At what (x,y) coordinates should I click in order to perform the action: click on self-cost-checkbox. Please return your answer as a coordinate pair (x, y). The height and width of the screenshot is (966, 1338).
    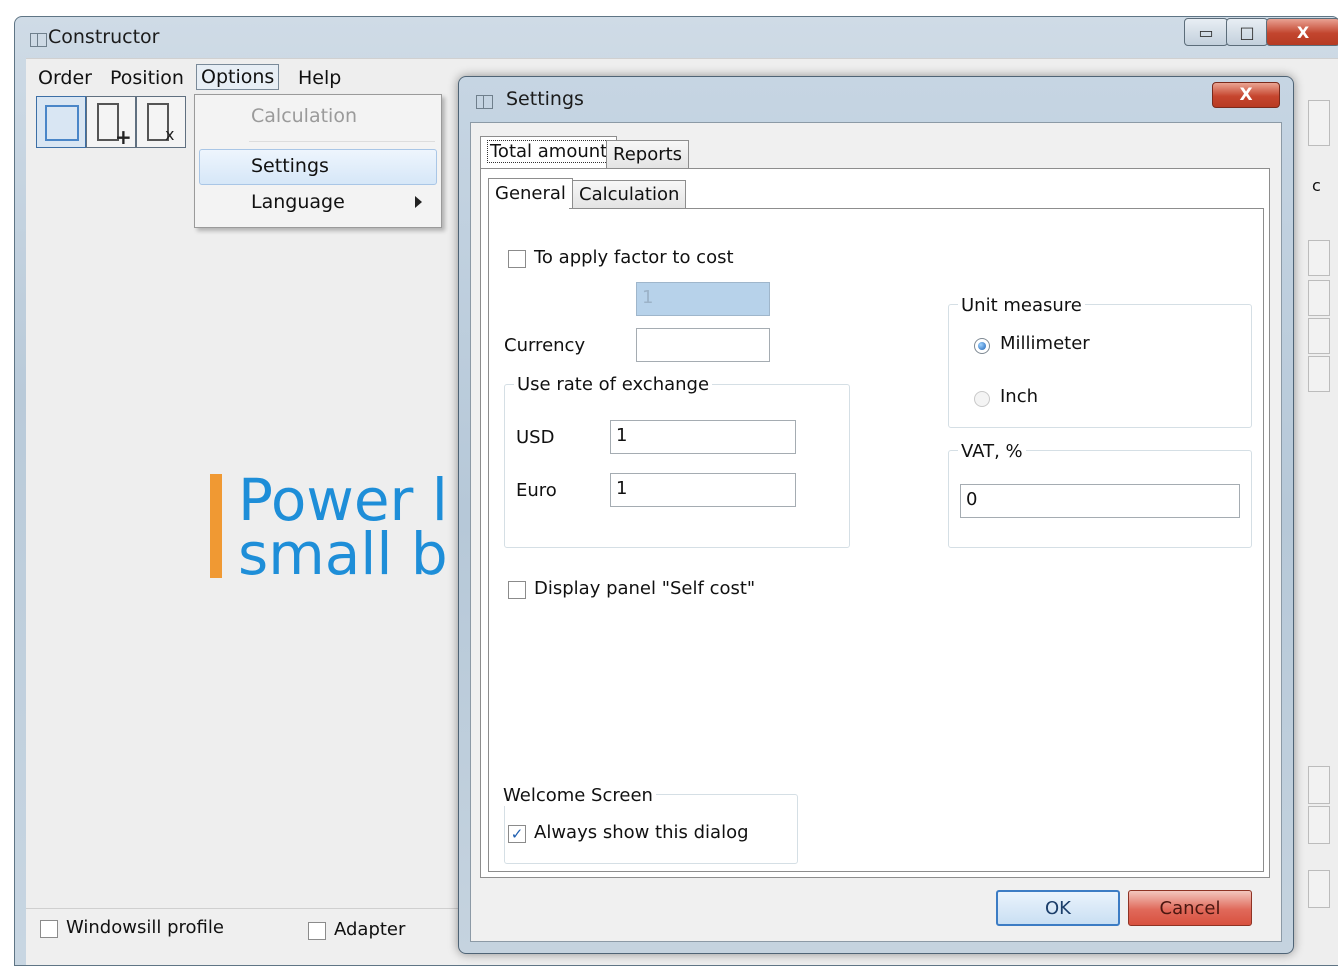
    Looking at the image, I should click on (517, 590).